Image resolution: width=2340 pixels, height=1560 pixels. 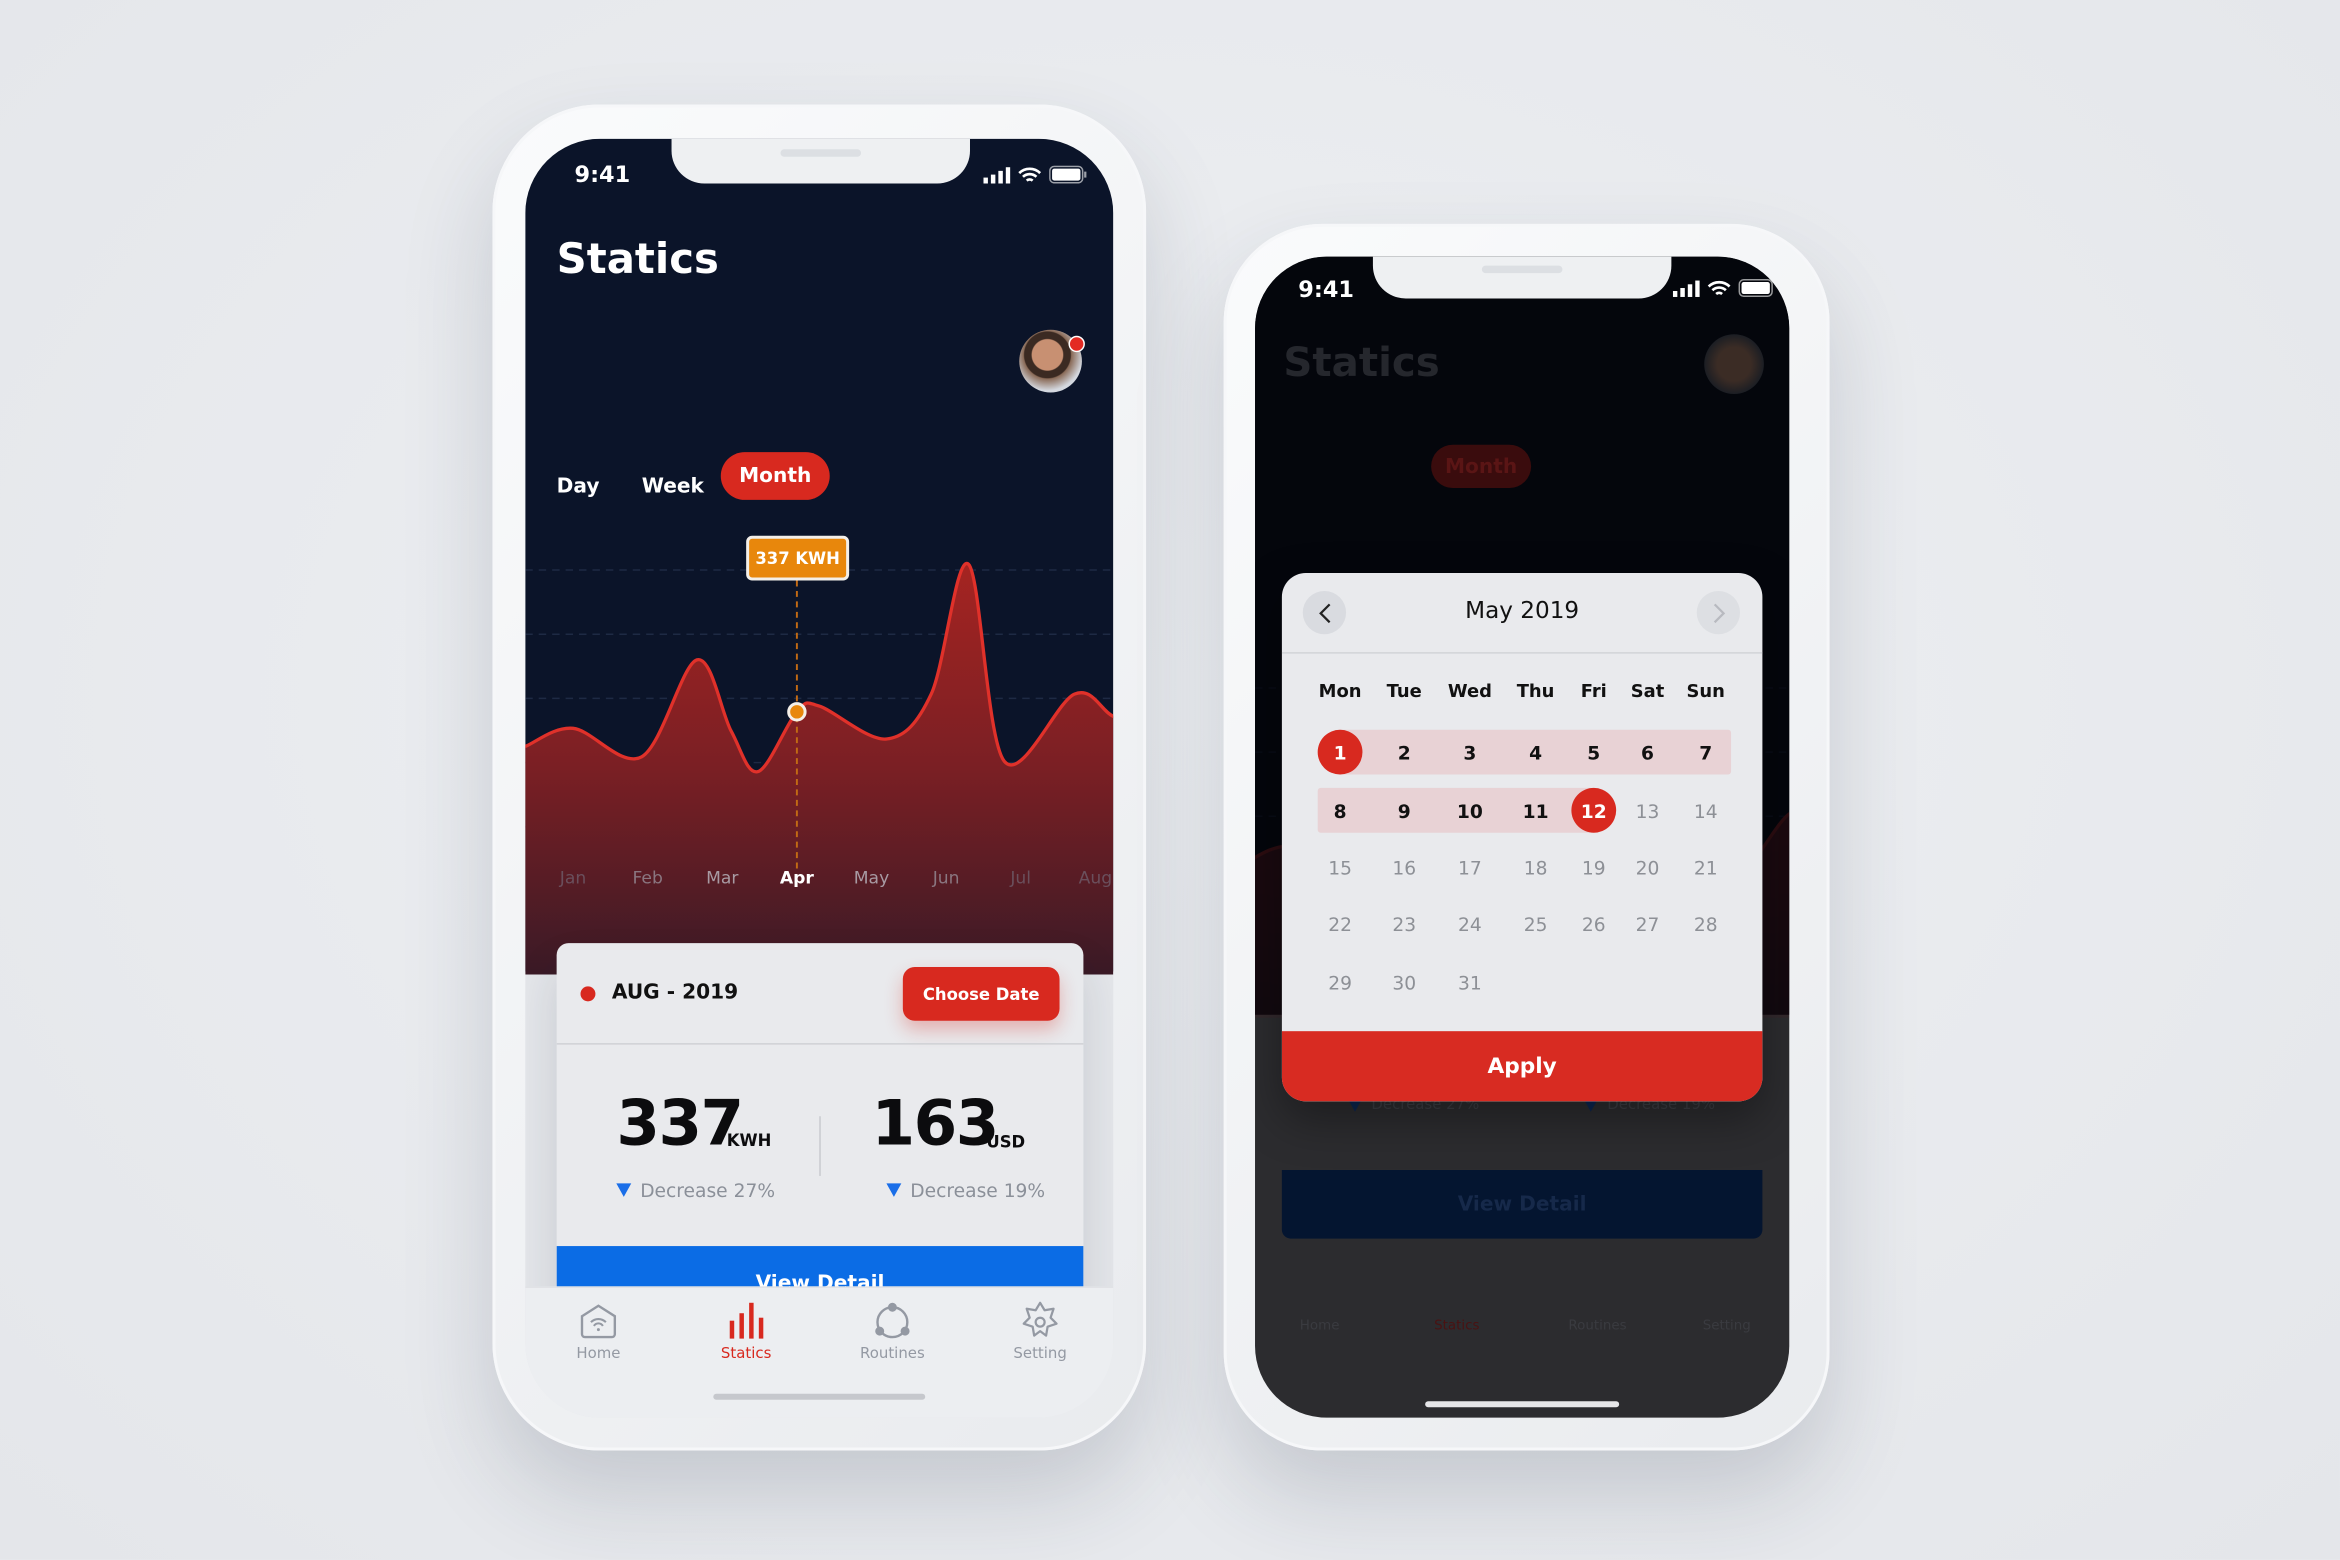 What do you see at coordinates (1469, 691) in the screenshot?
I see `weekday-wed: Wed` at bounding box center [1469, 691].